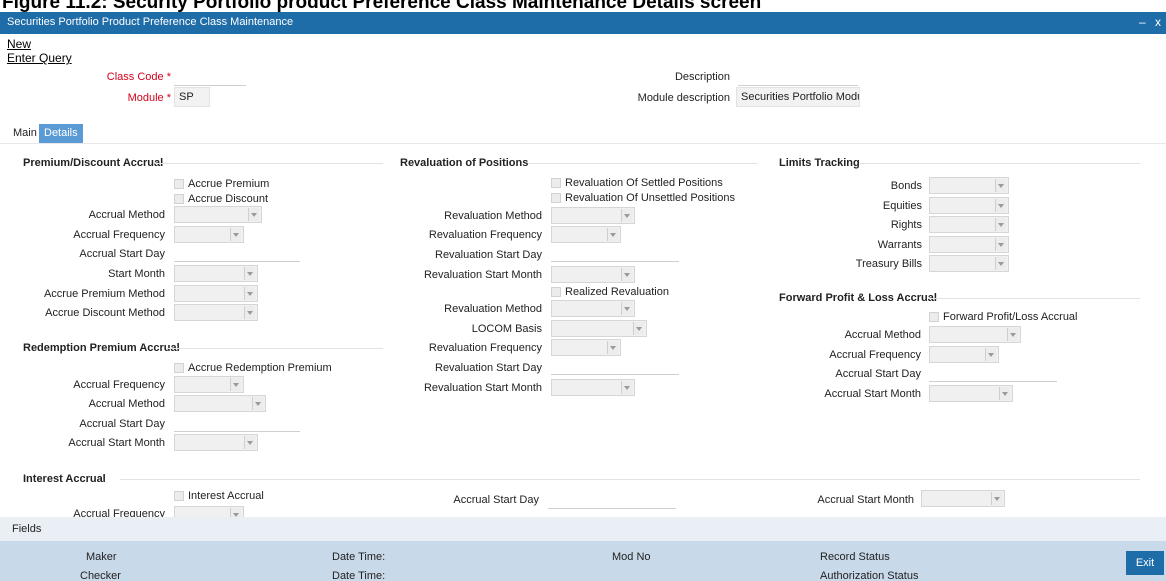 The image size is (1166, 581). I want to click on forward-pl-checkbox, so click(934, 317).